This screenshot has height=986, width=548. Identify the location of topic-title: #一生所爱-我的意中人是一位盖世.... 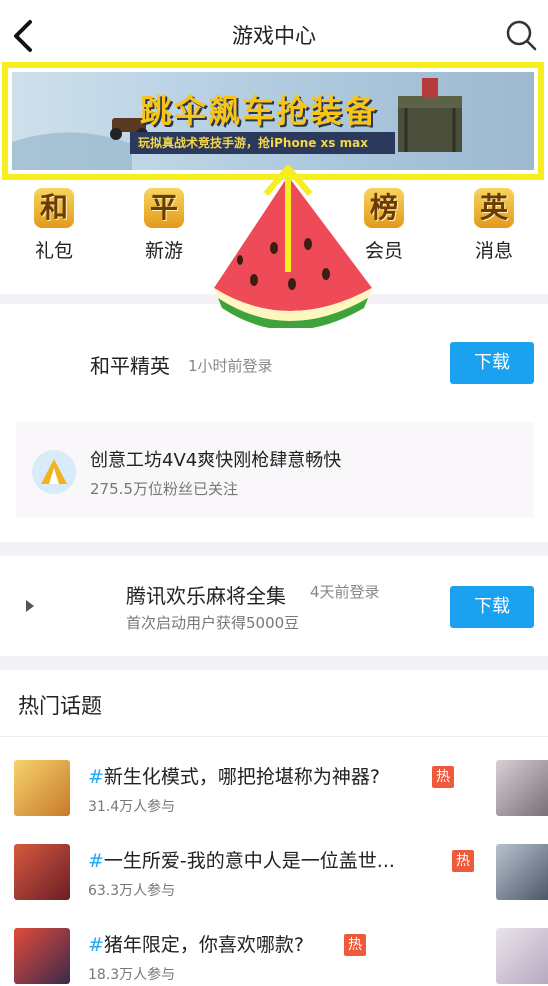
(241, 861).